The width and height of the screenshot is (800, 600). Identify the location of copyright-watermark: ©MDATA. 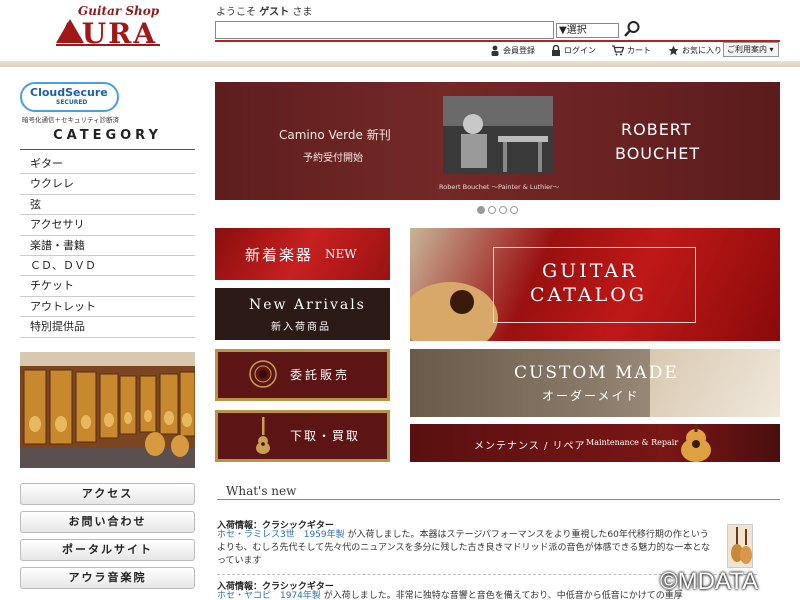
(709, 581).